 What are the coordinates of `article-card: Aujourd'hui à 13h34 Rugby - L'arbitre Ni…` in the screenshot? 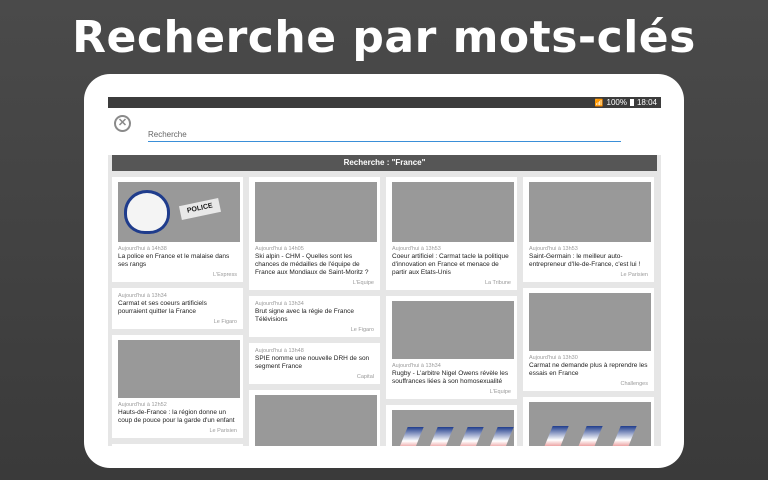 It's located at (451, 347).